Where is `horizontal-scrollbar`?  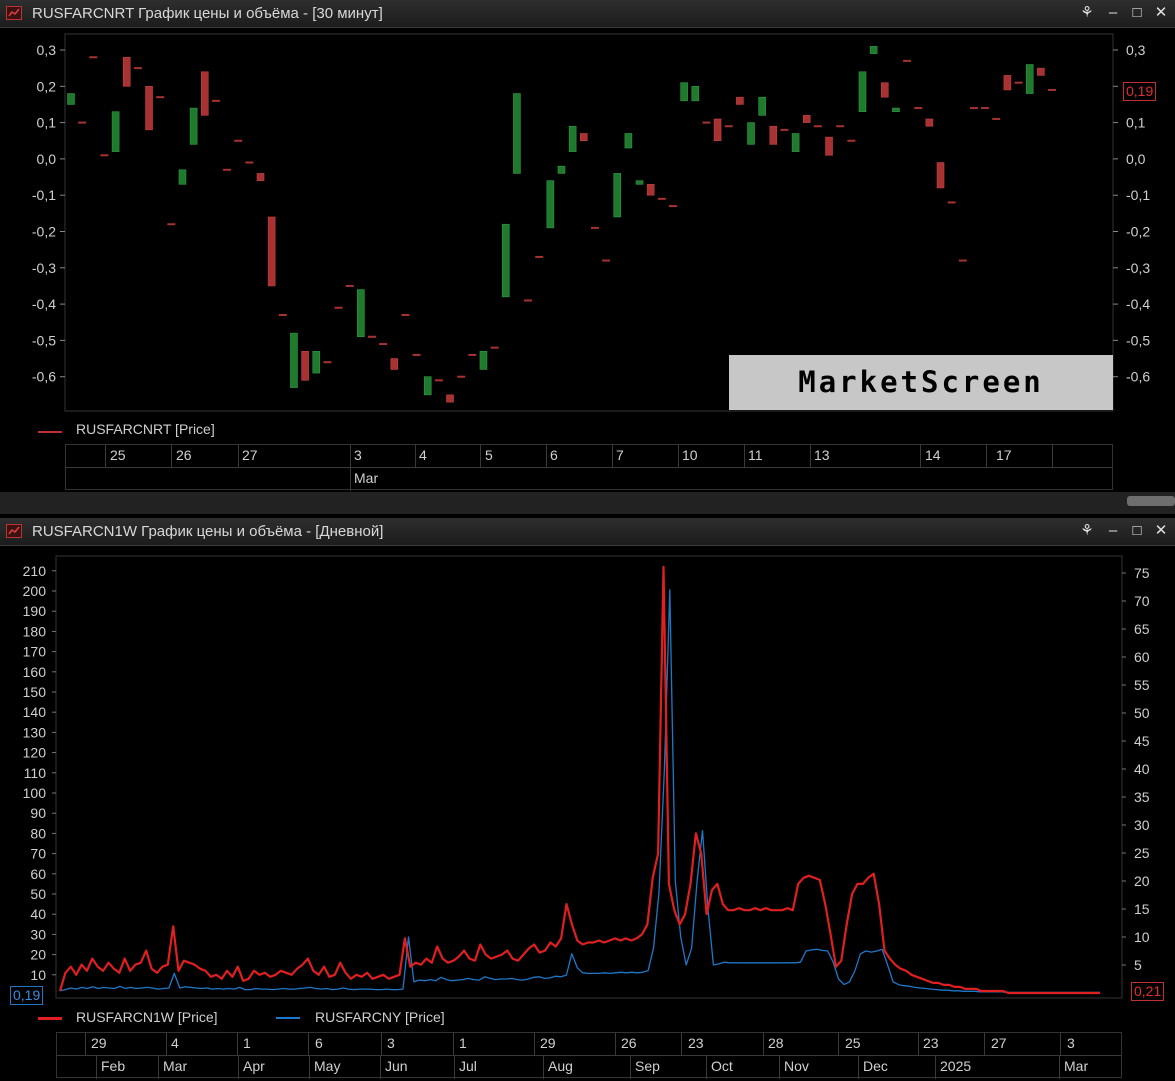
horizontal-scrollbar is located at coordinates (587, 503).